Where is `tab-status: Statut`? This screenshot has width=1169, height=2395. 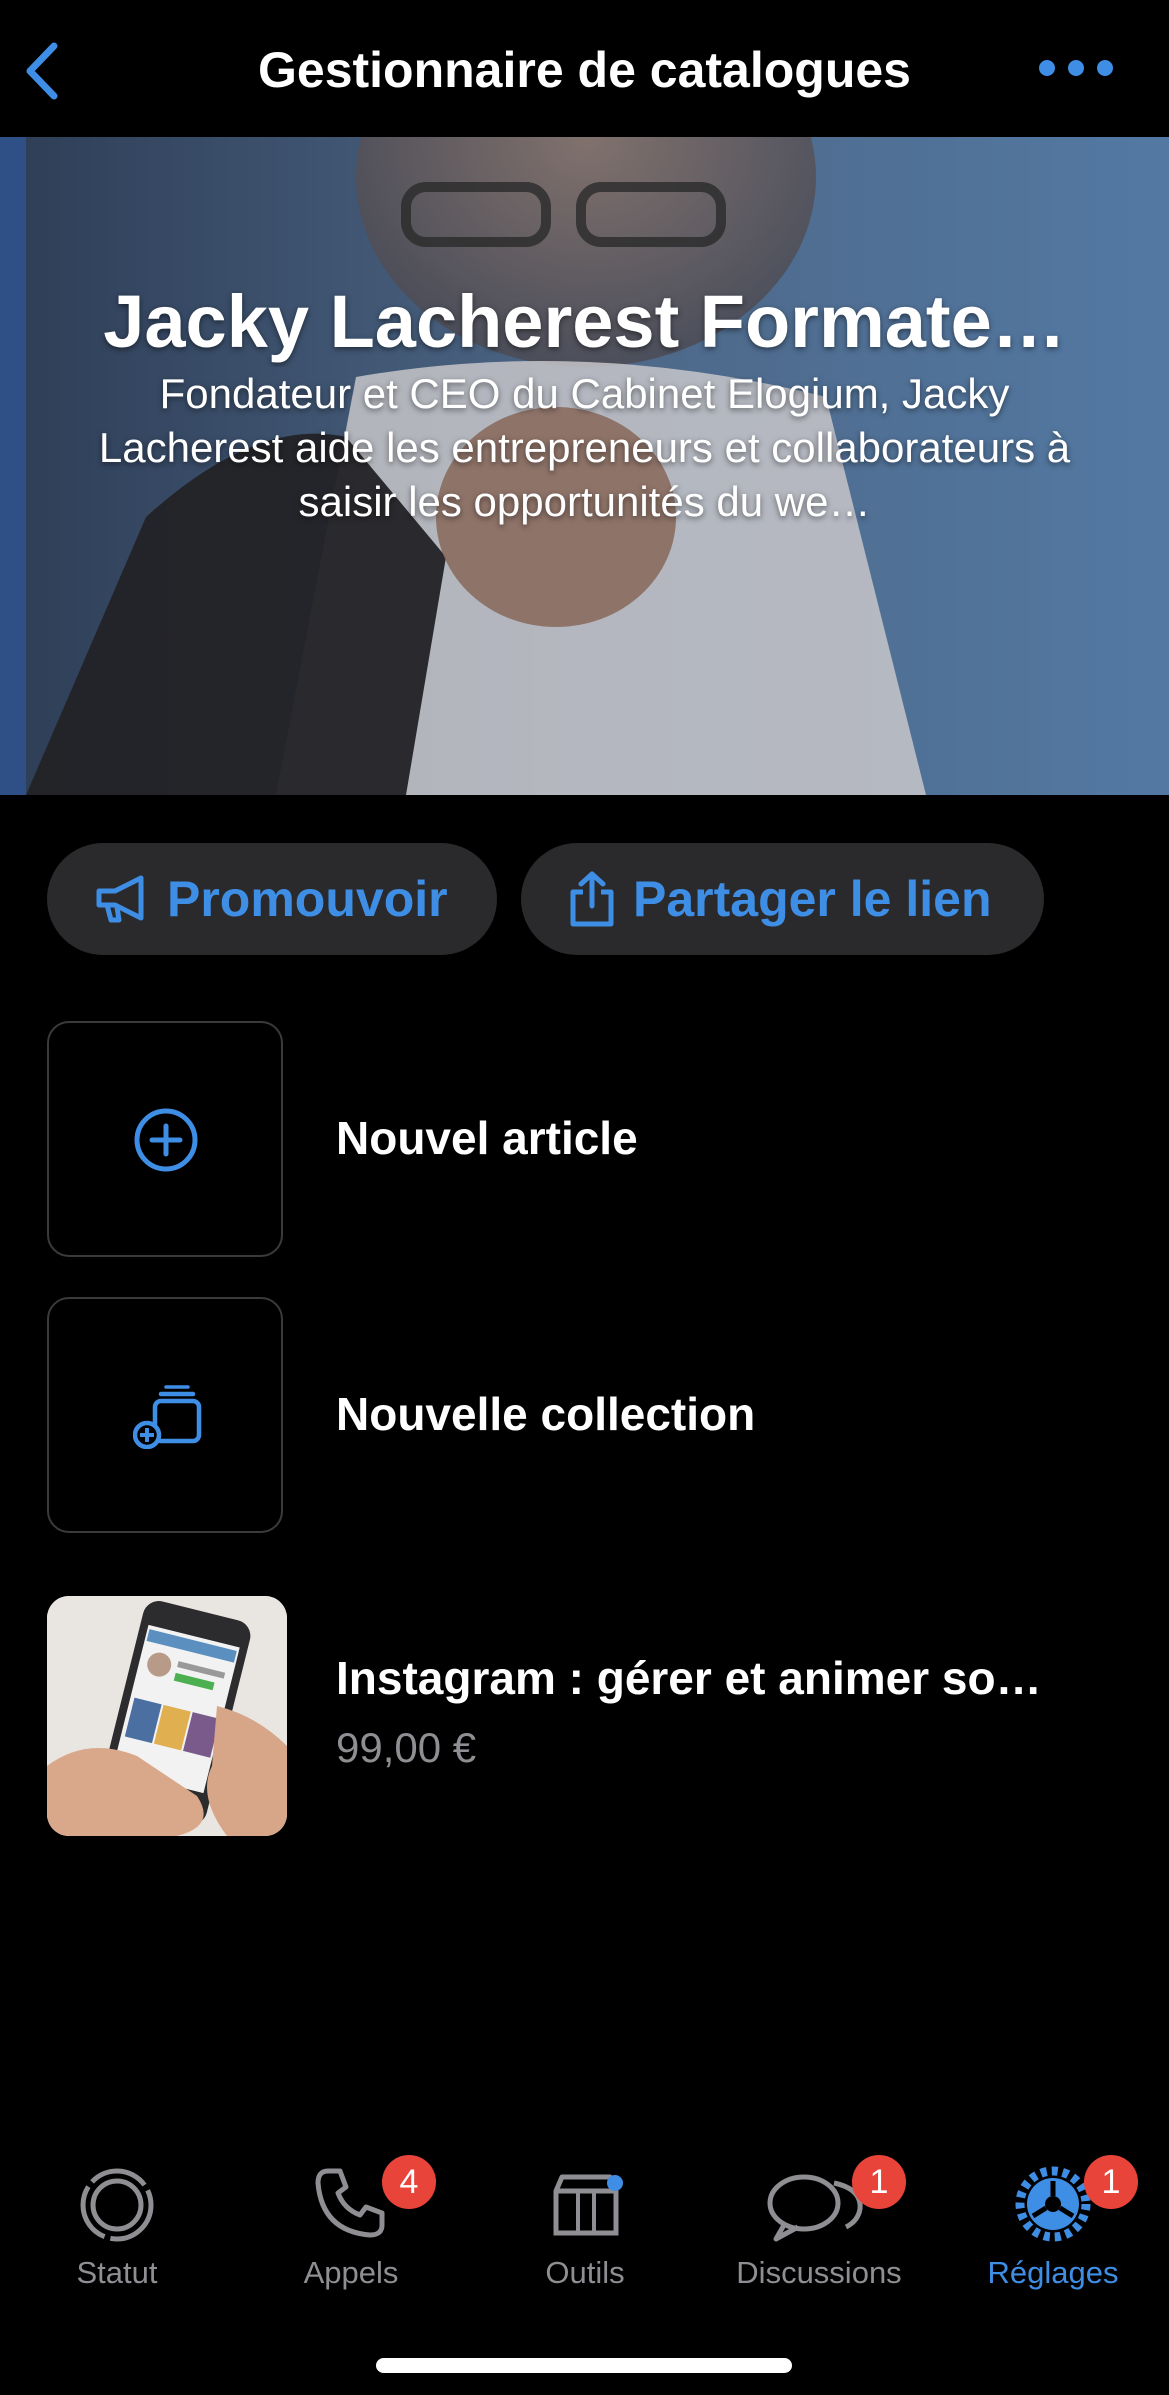 tab-status: Statut is located at coordinates (117, 2207).